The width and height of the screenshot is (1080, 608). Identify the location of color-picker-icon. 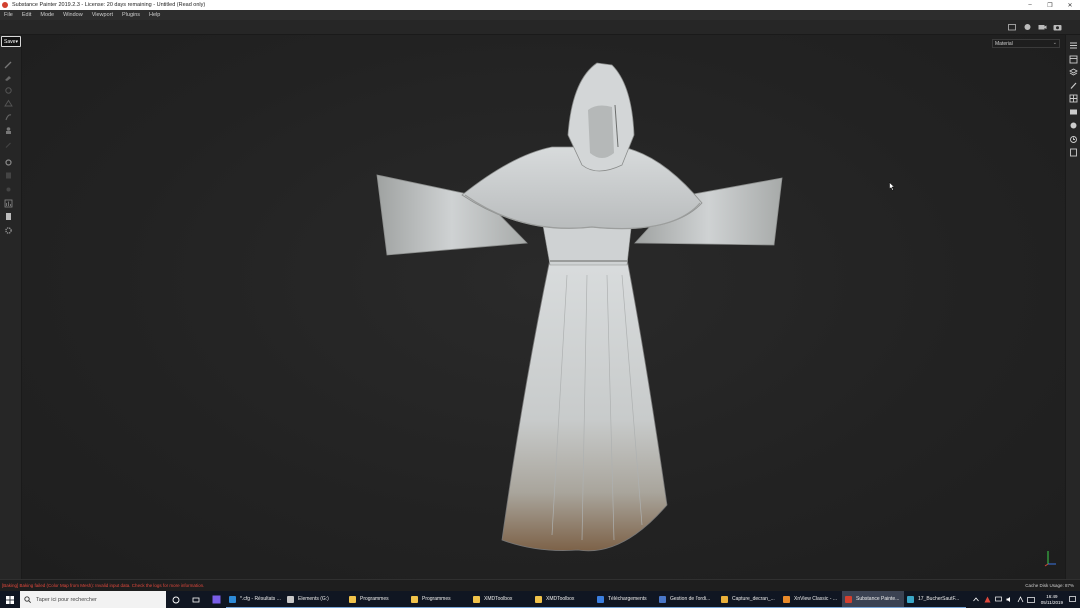
(8, 142).